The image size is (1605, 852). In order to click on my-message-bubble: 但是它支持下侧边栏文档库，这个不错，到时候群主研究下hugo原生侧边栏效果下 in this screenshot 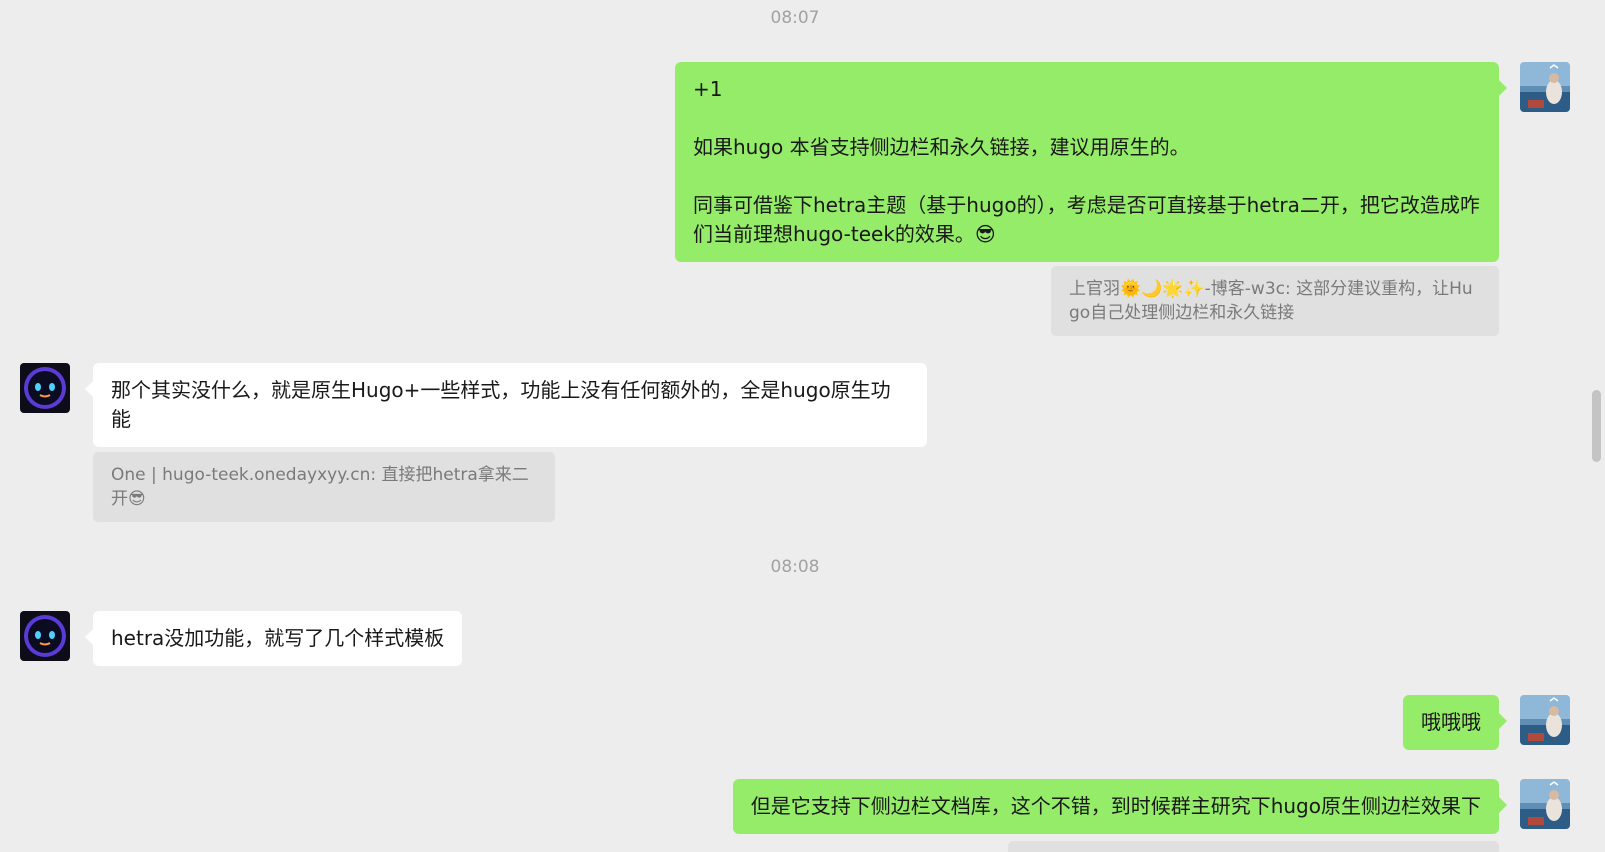, I will do `click(1120, 806)`.